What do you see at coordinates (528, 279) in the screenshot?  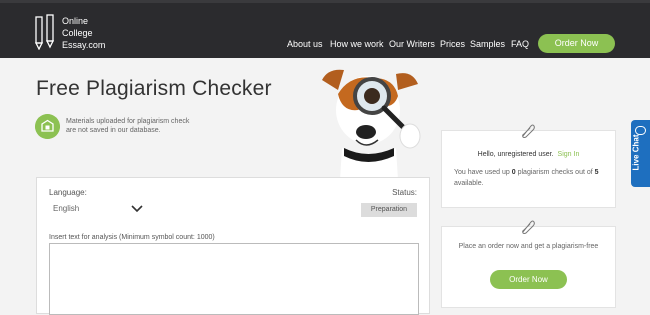 I see `order-now-button: Order Now` at bounding box center [528, 279].